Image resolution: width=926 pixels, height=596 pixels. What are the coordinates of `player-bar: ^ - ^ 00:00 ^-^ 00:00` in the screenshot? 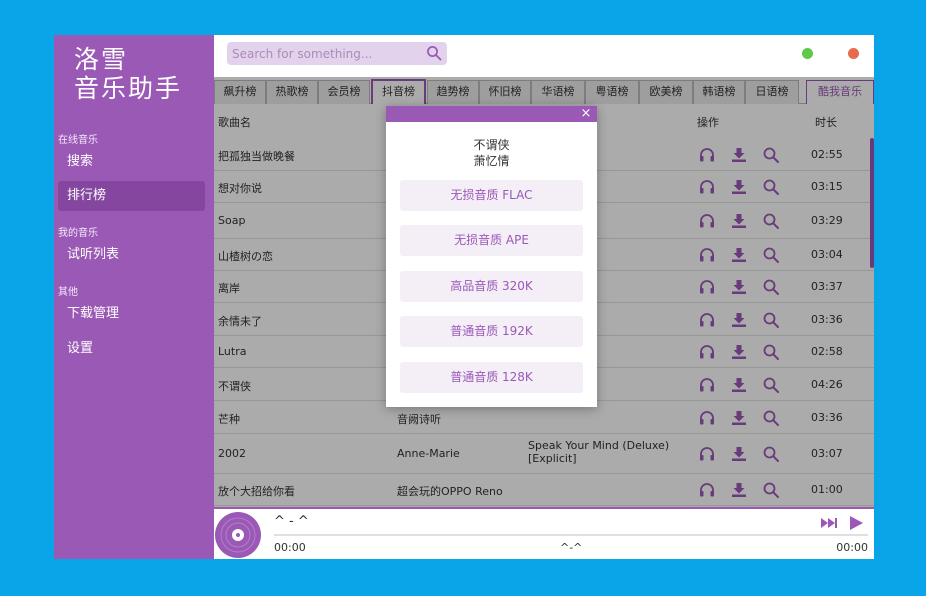 It's located at (544, 533).